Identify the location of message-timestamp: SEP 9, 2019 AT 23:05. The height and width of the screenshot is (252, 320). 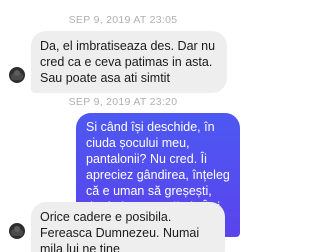
(123, 20).